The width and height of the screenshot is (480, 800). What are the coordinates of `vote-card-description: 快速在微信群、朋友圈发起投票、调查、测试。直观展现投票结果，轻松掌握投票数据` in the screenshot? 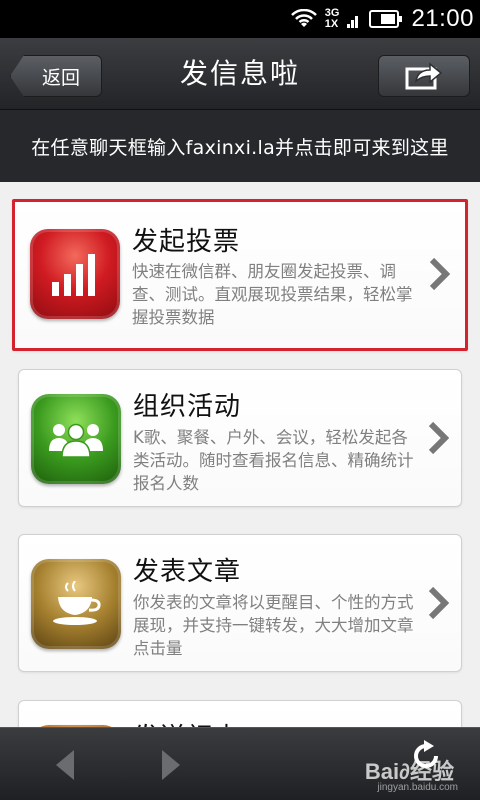 It's located at (272, 294).